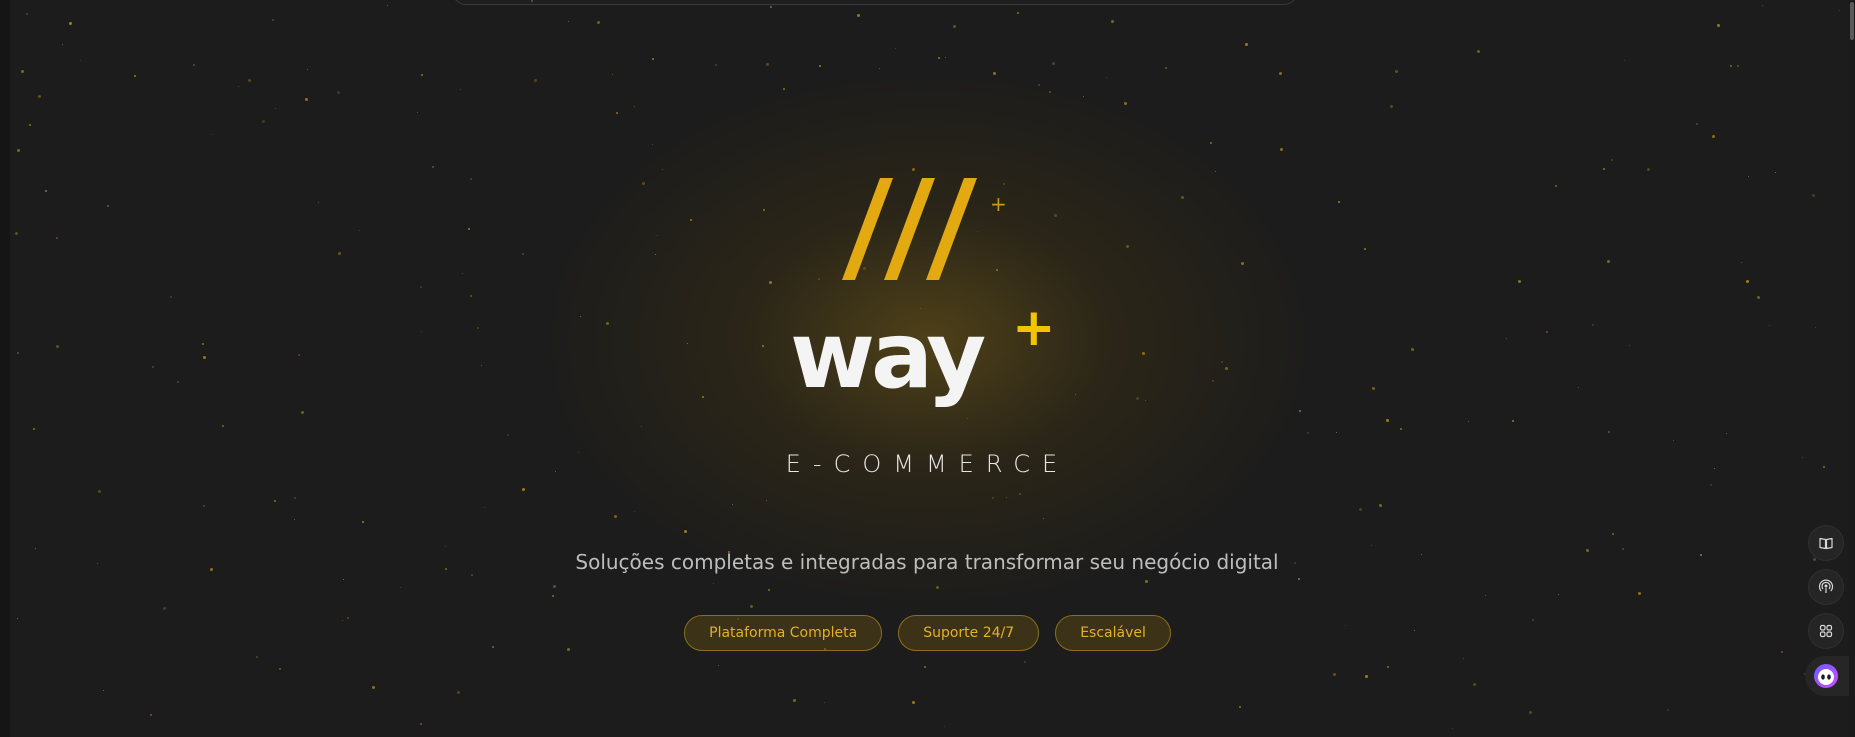 This screenshot has height=737, width=1855. What do you see at coordinates (1852, 368) in the screenshot?
I see `scrollbar-track` at bounding box center [1852, 368].